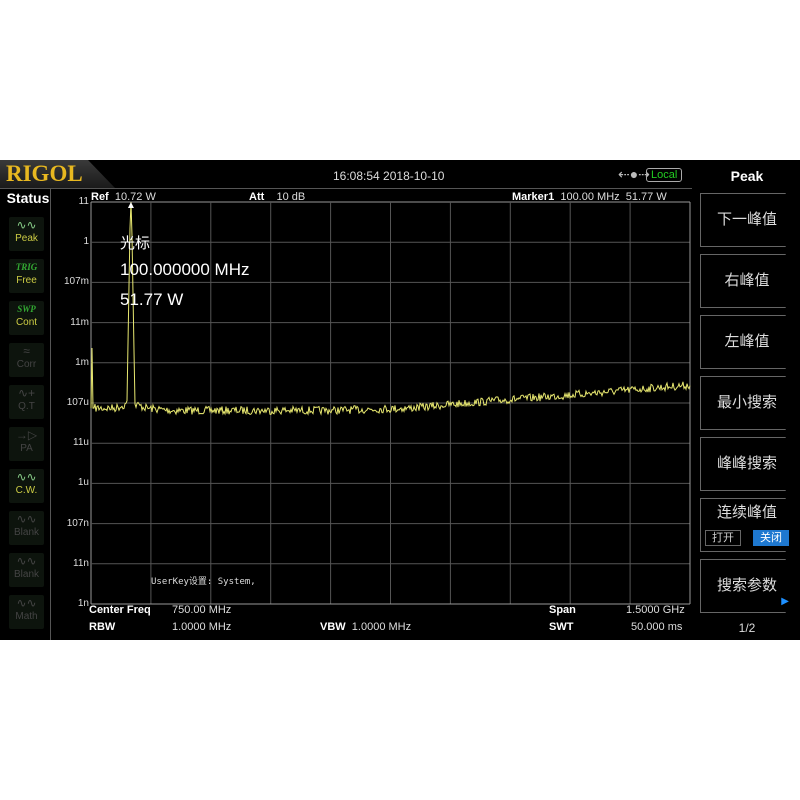 This screenshot has width=800, height=800. Describe the element at coordinates (185, 269) in the screenshot. I see `marker-readout-freq: 100.000000 MHz` at that location.